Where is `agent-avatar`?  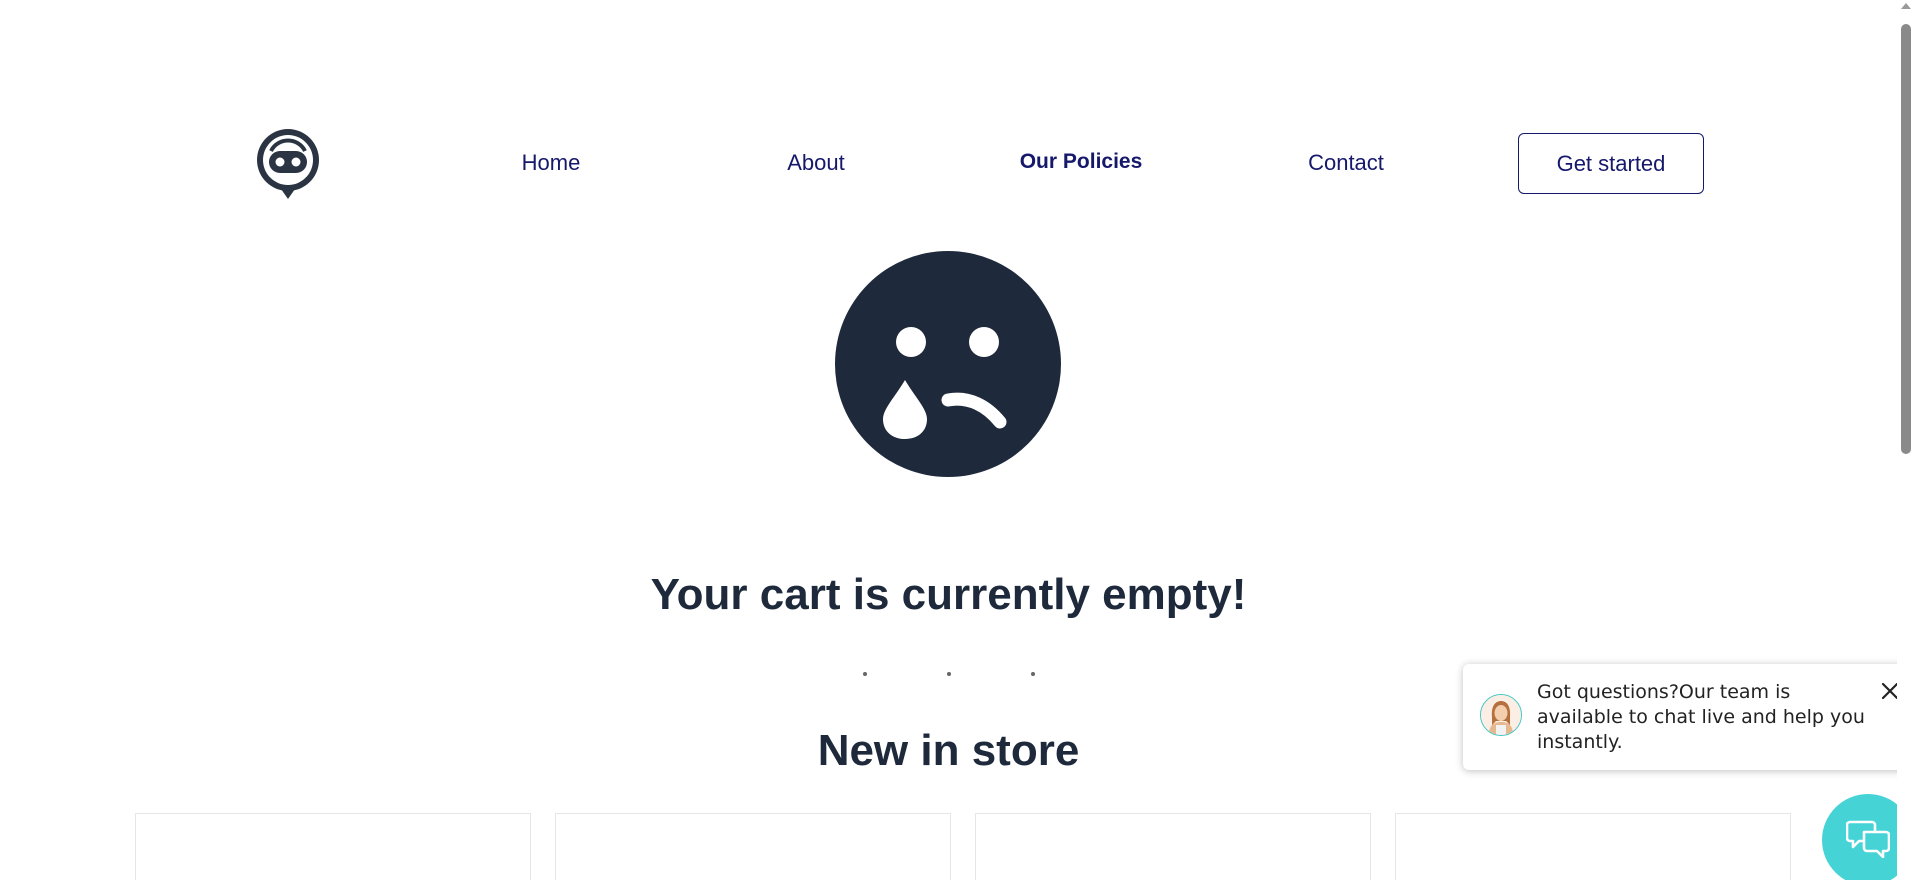 agent-avatar is located at coordinates (1501, 715).